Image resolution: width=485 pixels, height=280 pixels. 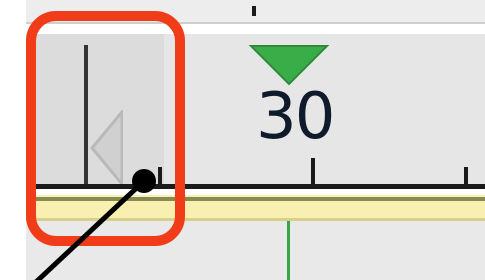 I want to click on pointer-annotation, so click(x=95, y=224).